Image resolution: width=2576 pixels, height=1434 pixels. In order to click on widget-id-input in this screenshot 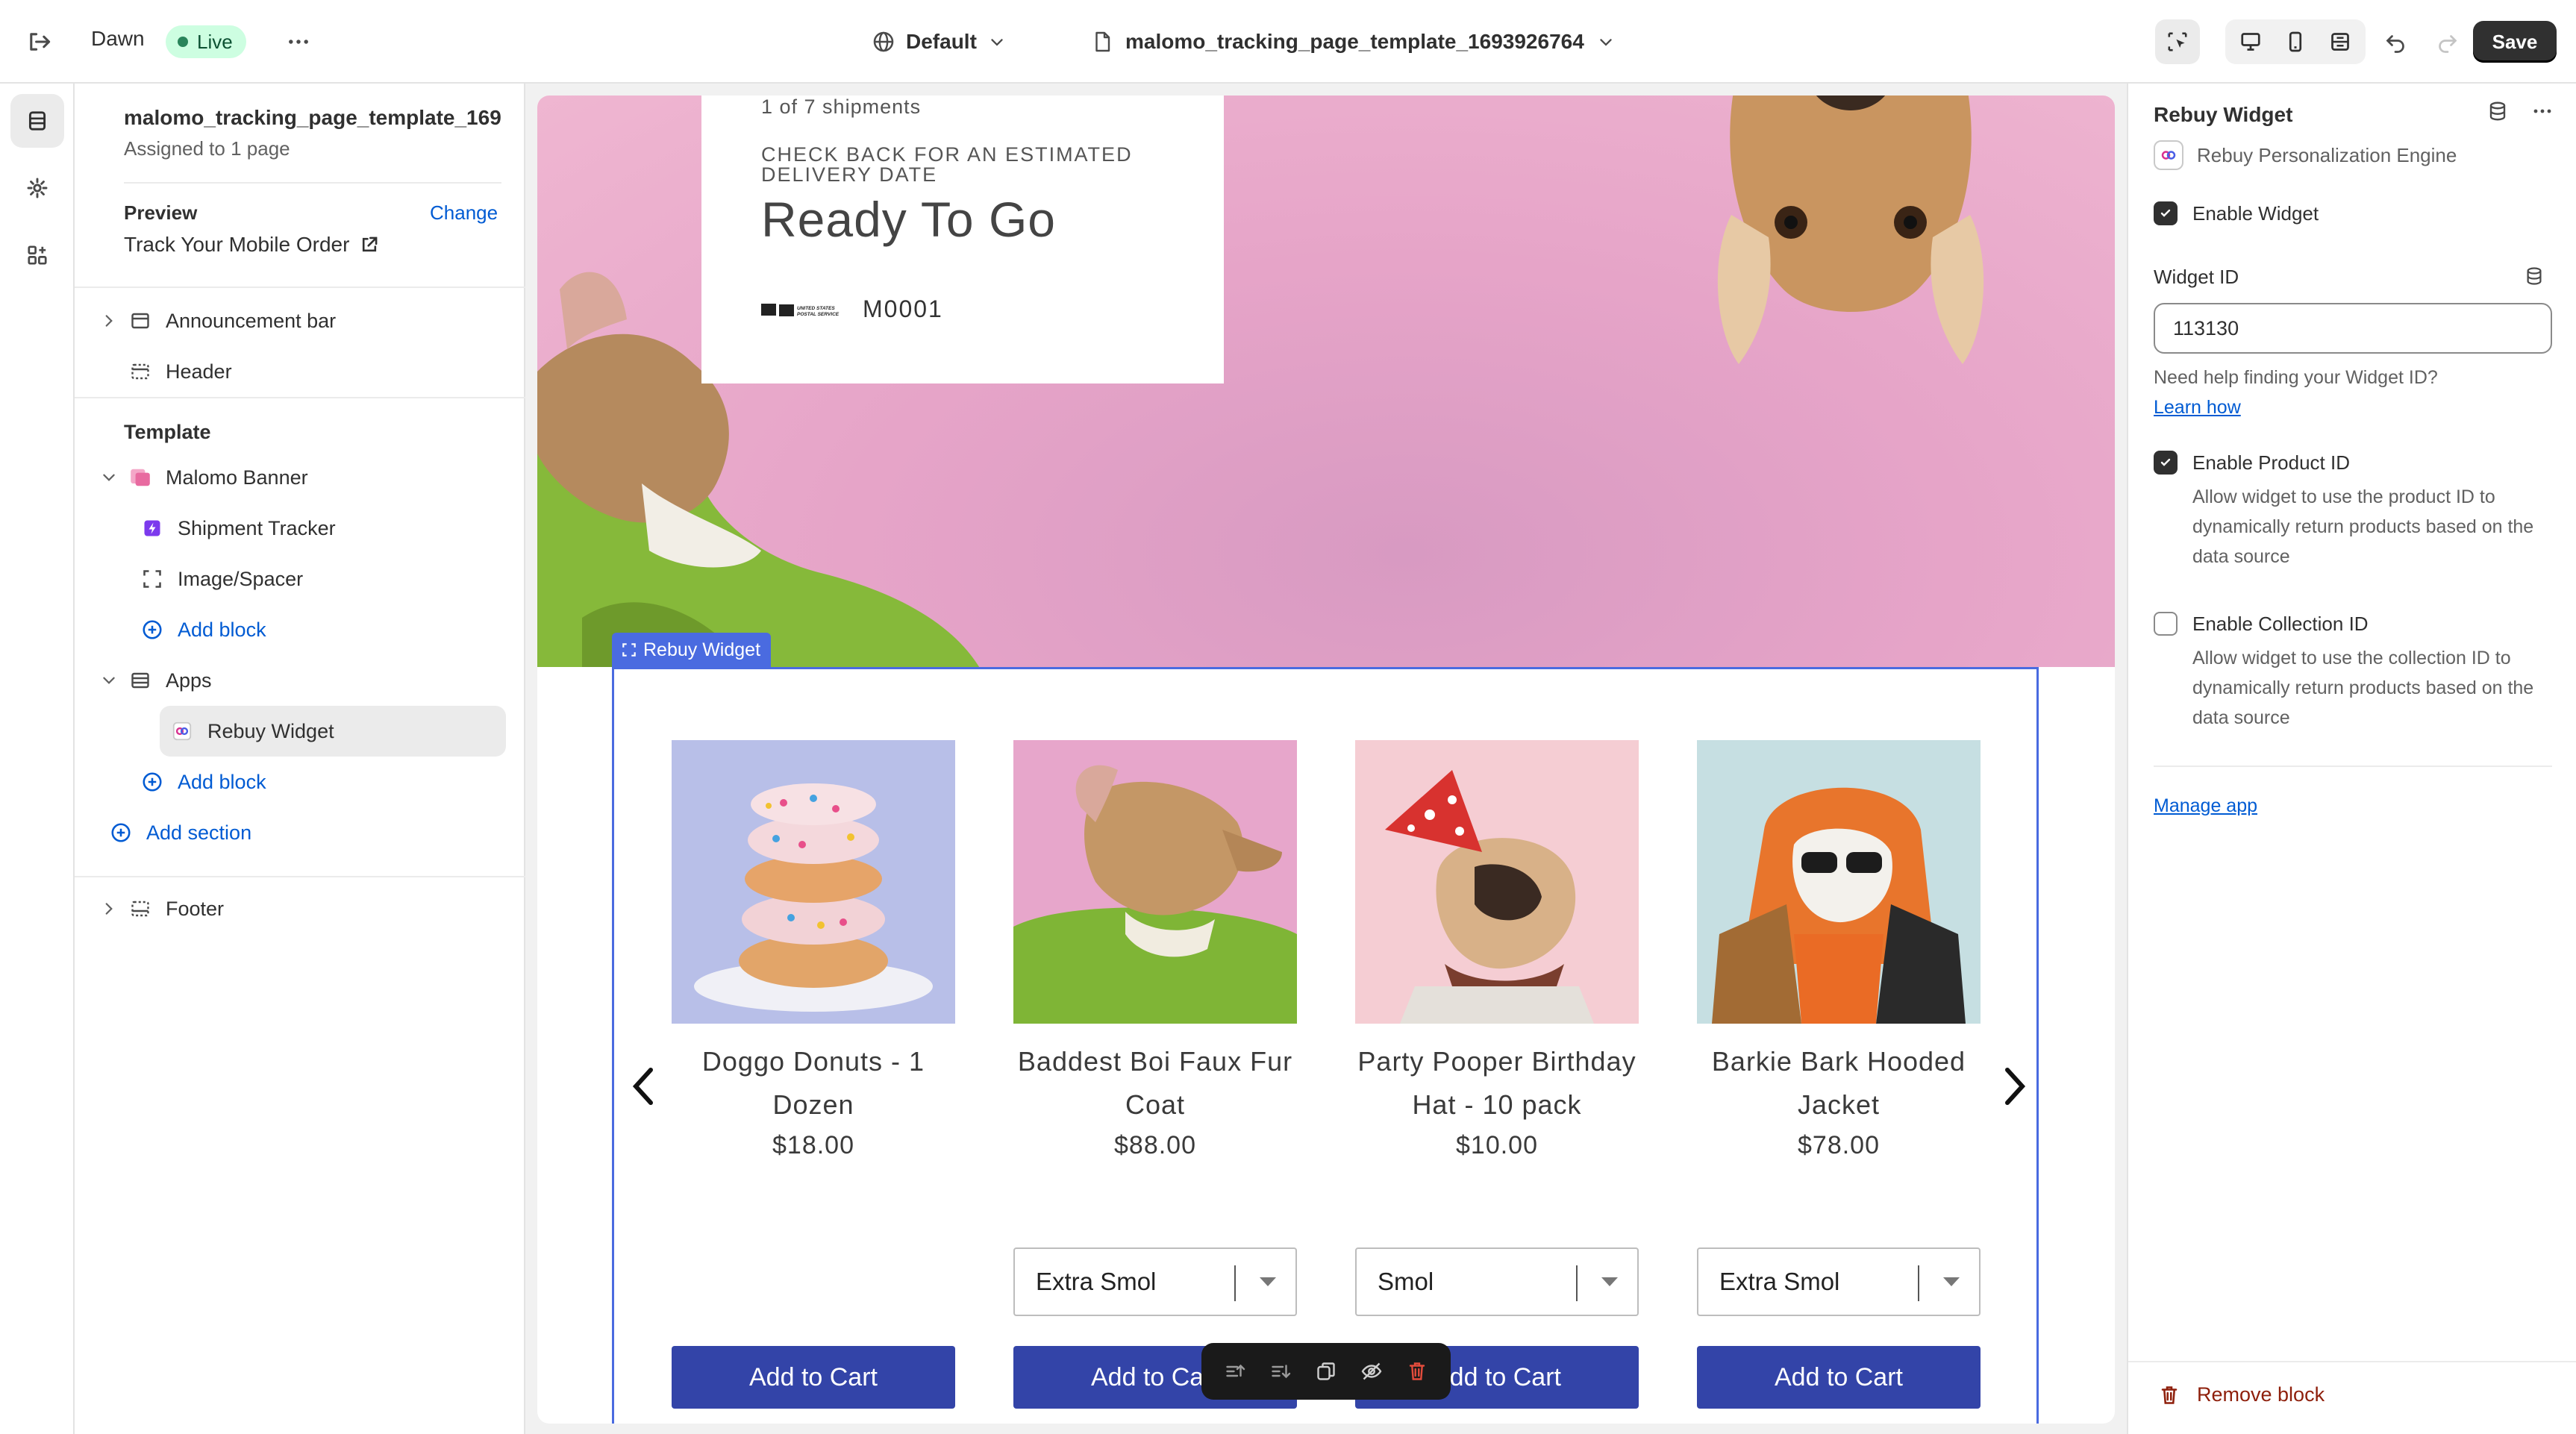, I will do `click(2353, 328)`.